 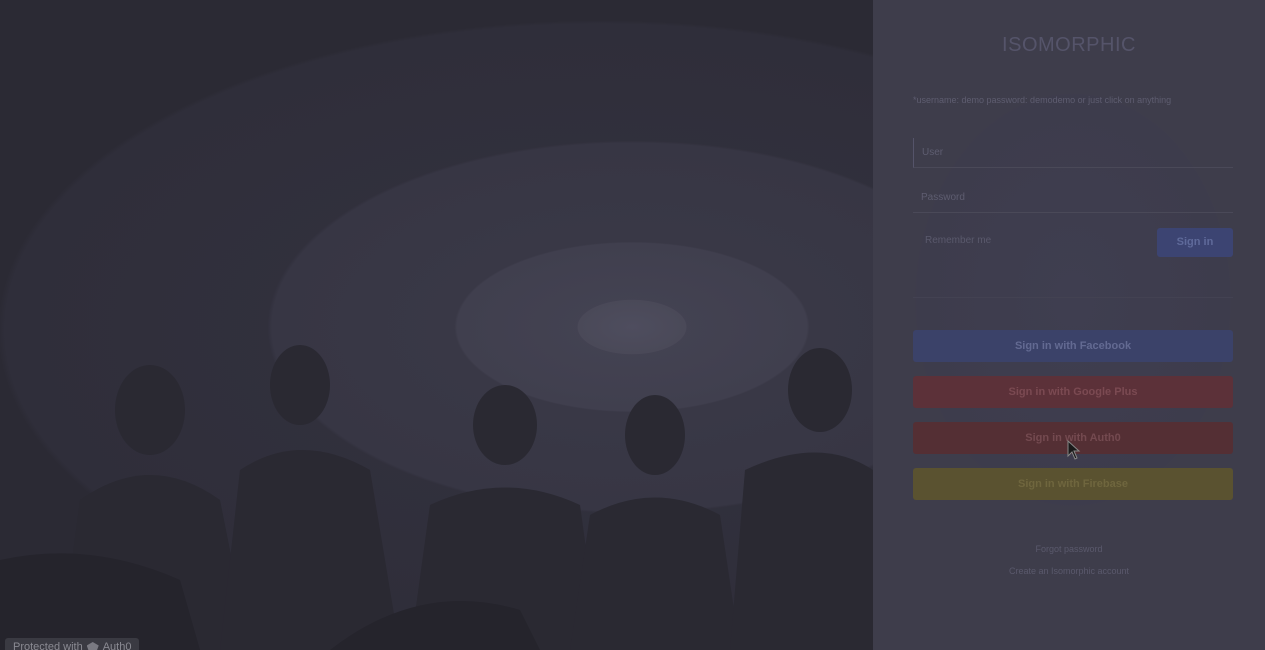 What do you see at coordinates (1073, 198) in the screenshot?
I see `password-input` at bounding box center [1073, 198].